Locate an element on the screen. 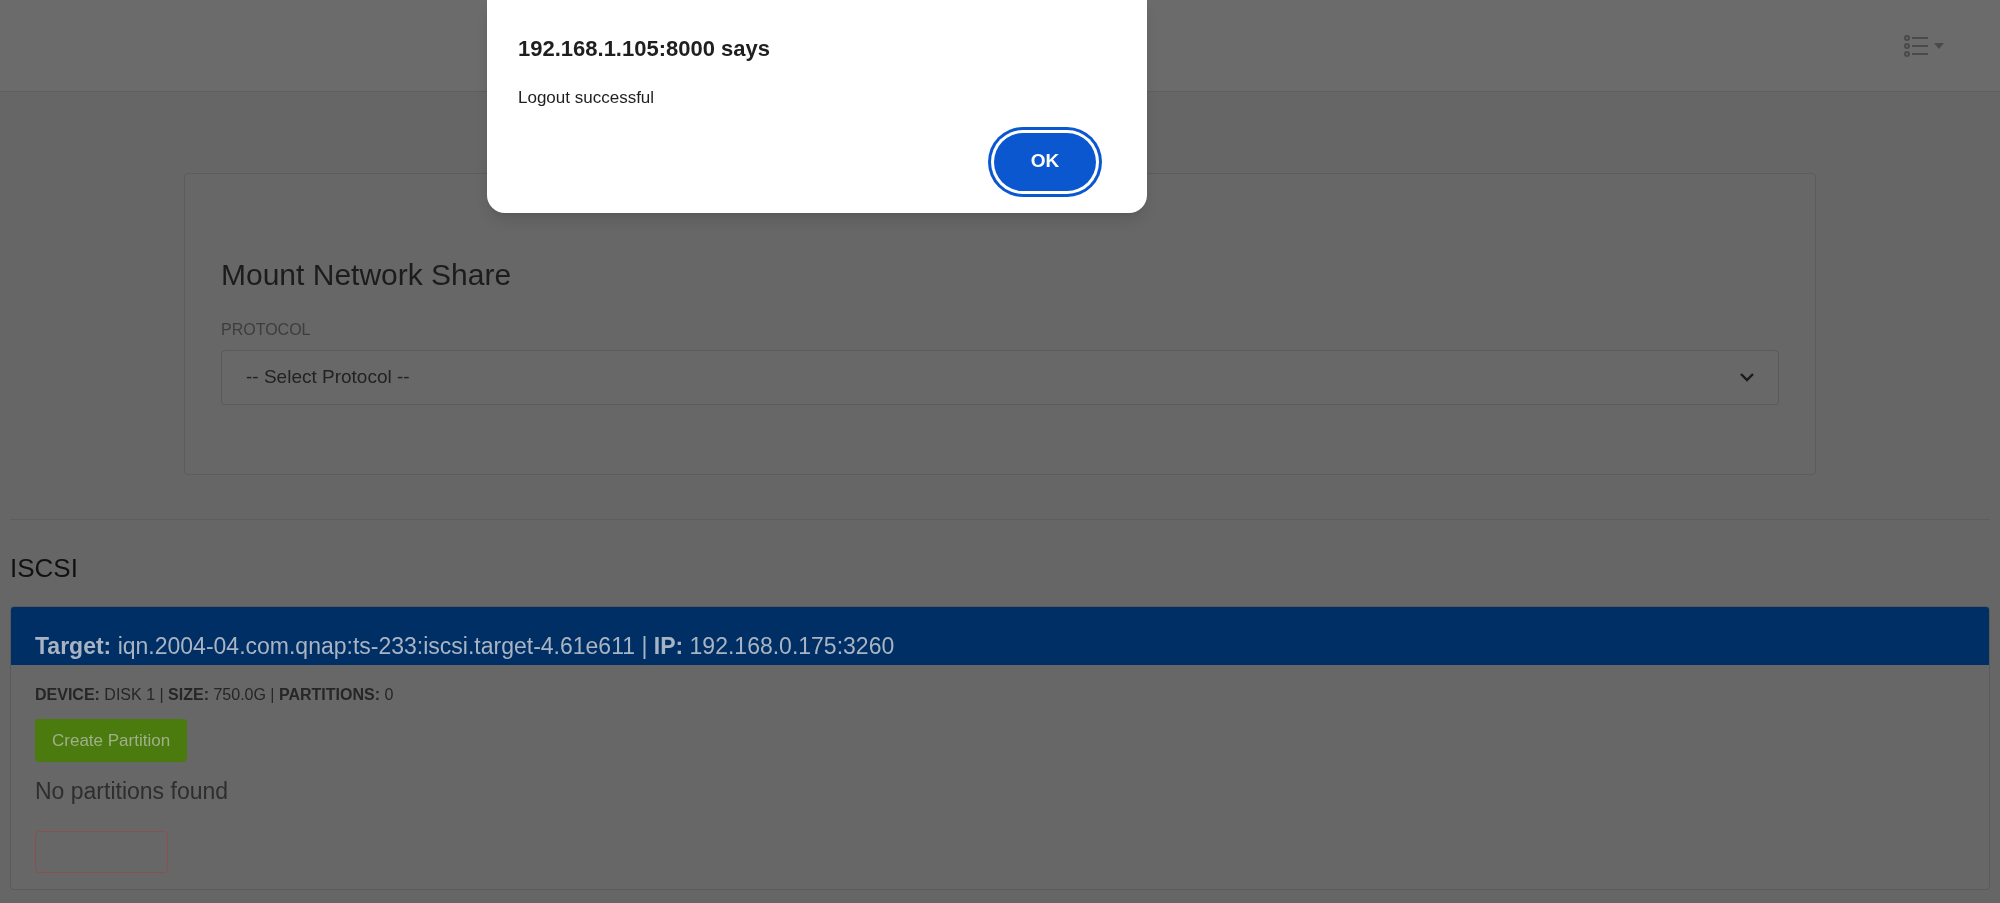 The height and width of the screenshot is (903, 2000). caret-icon is located at coordinates (1939, 45).